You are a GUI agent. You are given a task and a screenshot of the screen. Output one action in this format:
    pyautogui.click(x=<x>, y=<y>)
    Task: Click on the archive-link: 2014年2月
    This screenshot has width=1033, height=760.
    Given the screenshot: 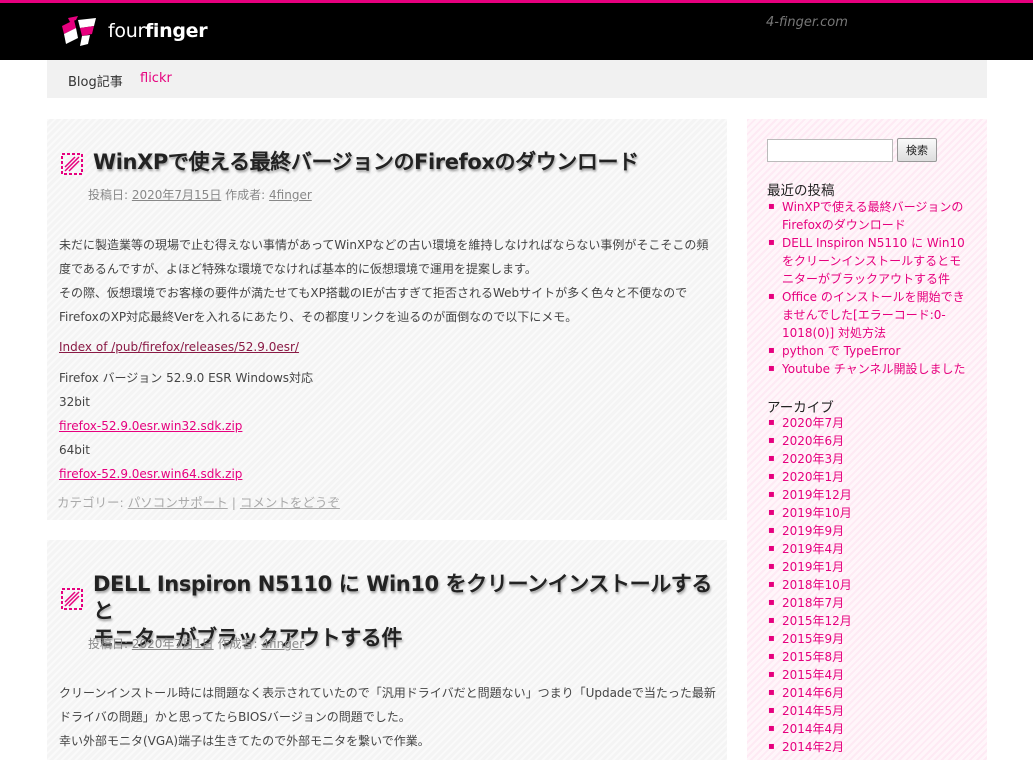 What is the action you would take?
    pyautogui.click(x=813, y=747)
    